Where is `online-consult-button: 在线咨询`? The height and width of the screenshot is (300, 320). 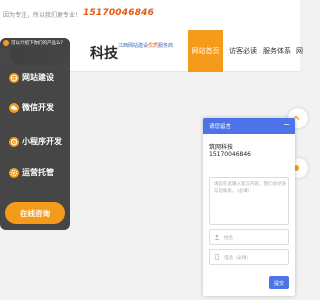
online-consult-button: 在线咨询 is located at coordinates (35, 213).